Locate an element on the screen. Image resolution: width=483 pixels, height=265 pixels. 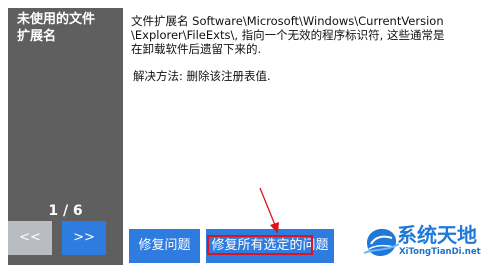
fix-issue-button: 修复问题 is located at coordinates (164, 246).